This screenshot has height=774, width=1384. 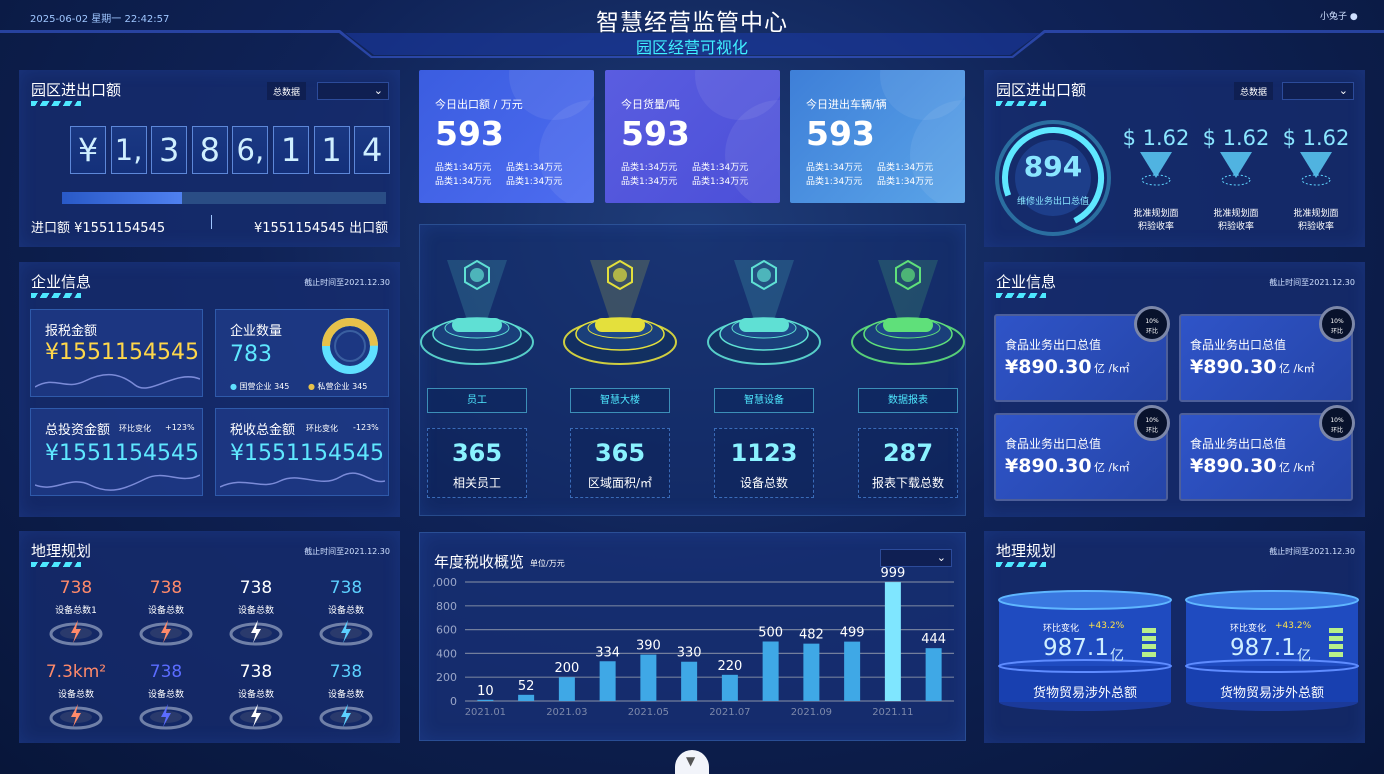 What do you see at coordinates (648, 646) in the screenshot?
I see `bar-value-label: 390` at bounding box center [648, 646].